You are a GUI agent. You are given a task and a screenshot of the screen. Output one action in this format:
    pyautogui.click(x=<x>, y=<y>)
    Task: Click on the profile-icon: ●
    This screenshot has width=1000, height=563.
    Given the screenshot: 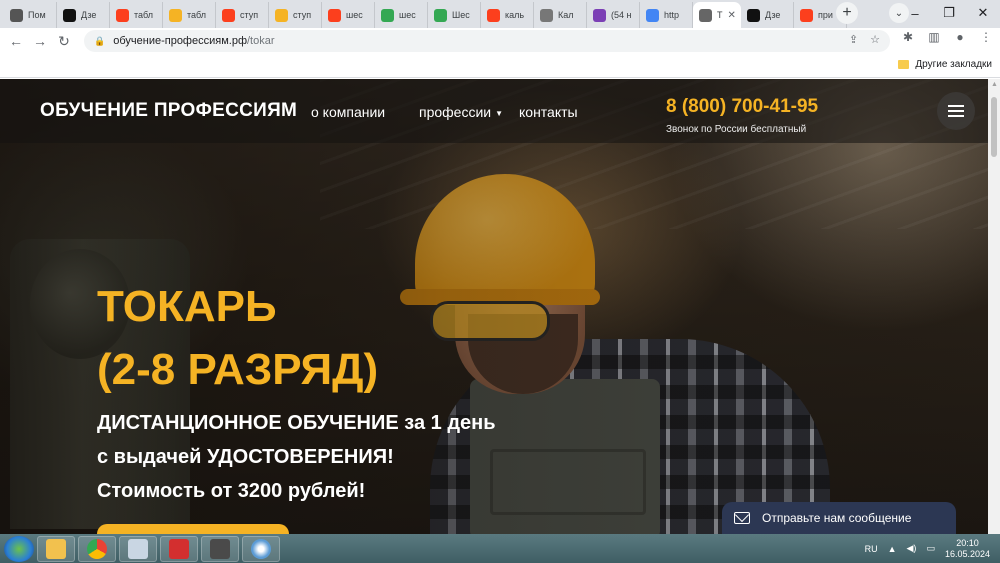 What is the action you would take?
    pyautogui.click(x=960, y=37)
    